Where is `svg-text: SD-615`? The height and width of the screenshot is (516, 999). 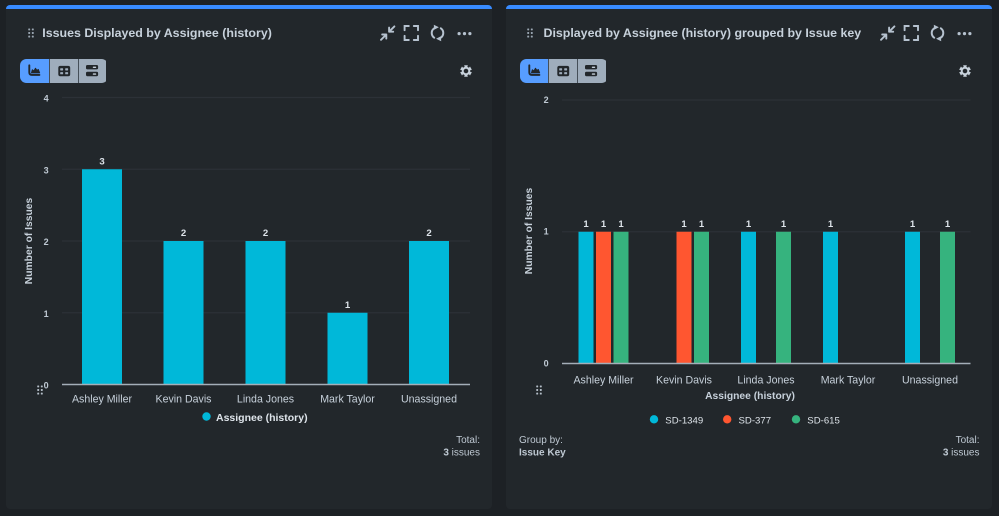 svg-text: SD-615 is located at coordinates (823, 420).